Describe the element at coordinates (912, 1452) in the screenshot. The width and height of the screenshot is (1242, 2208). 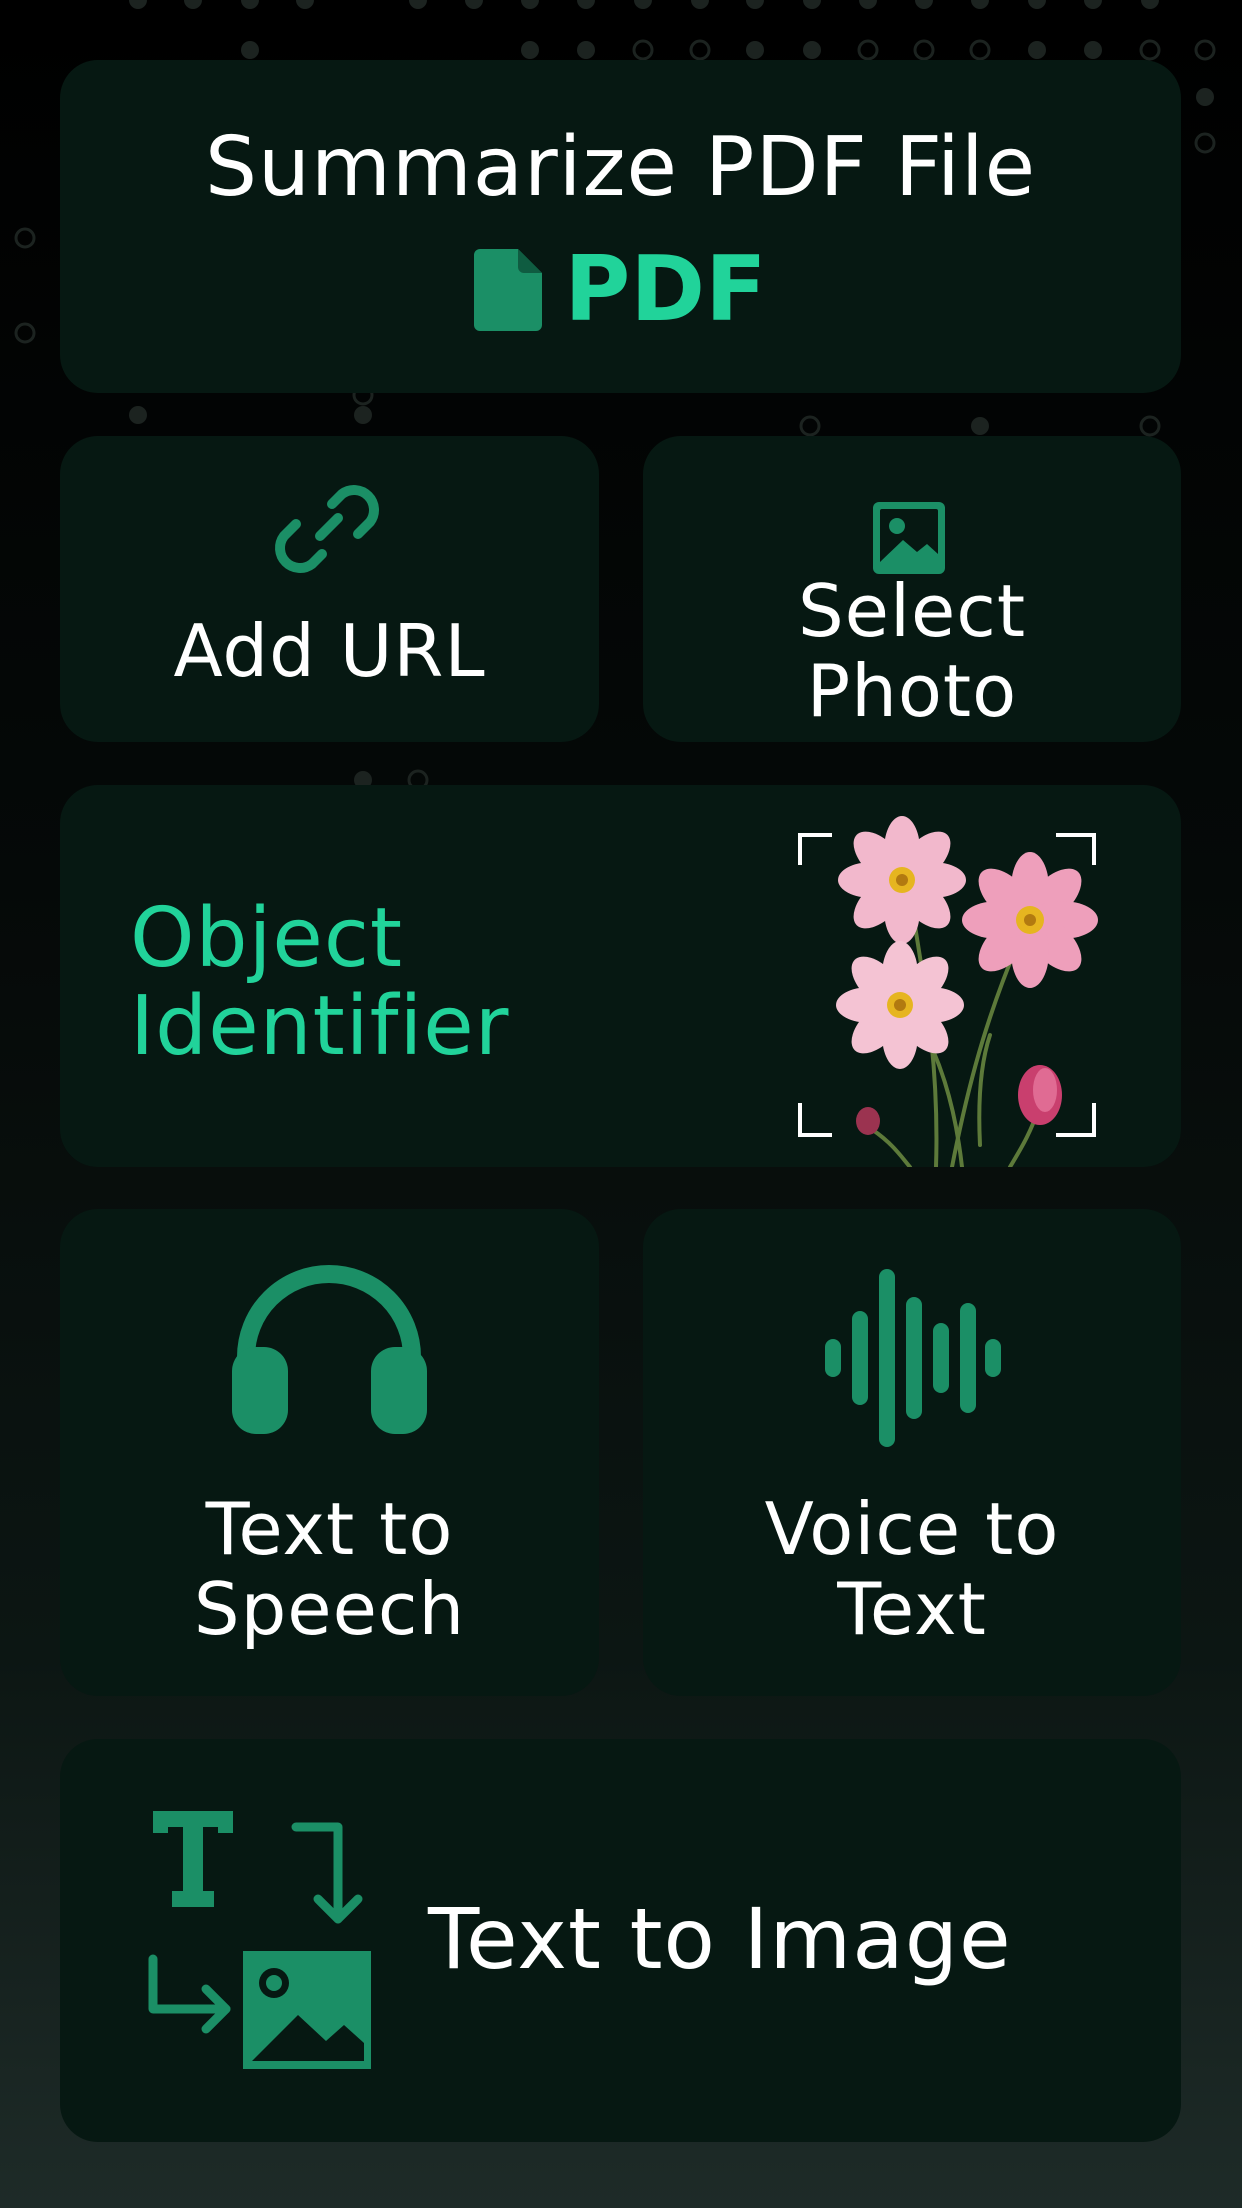
I see `voice-to-text-card: Voice to Text` at that location.